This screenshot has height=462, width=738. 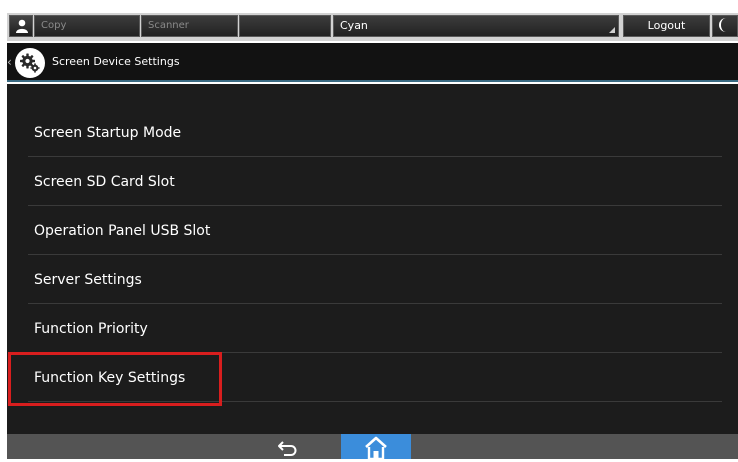 I want to click on person-icon, so click(x=22, y=26).